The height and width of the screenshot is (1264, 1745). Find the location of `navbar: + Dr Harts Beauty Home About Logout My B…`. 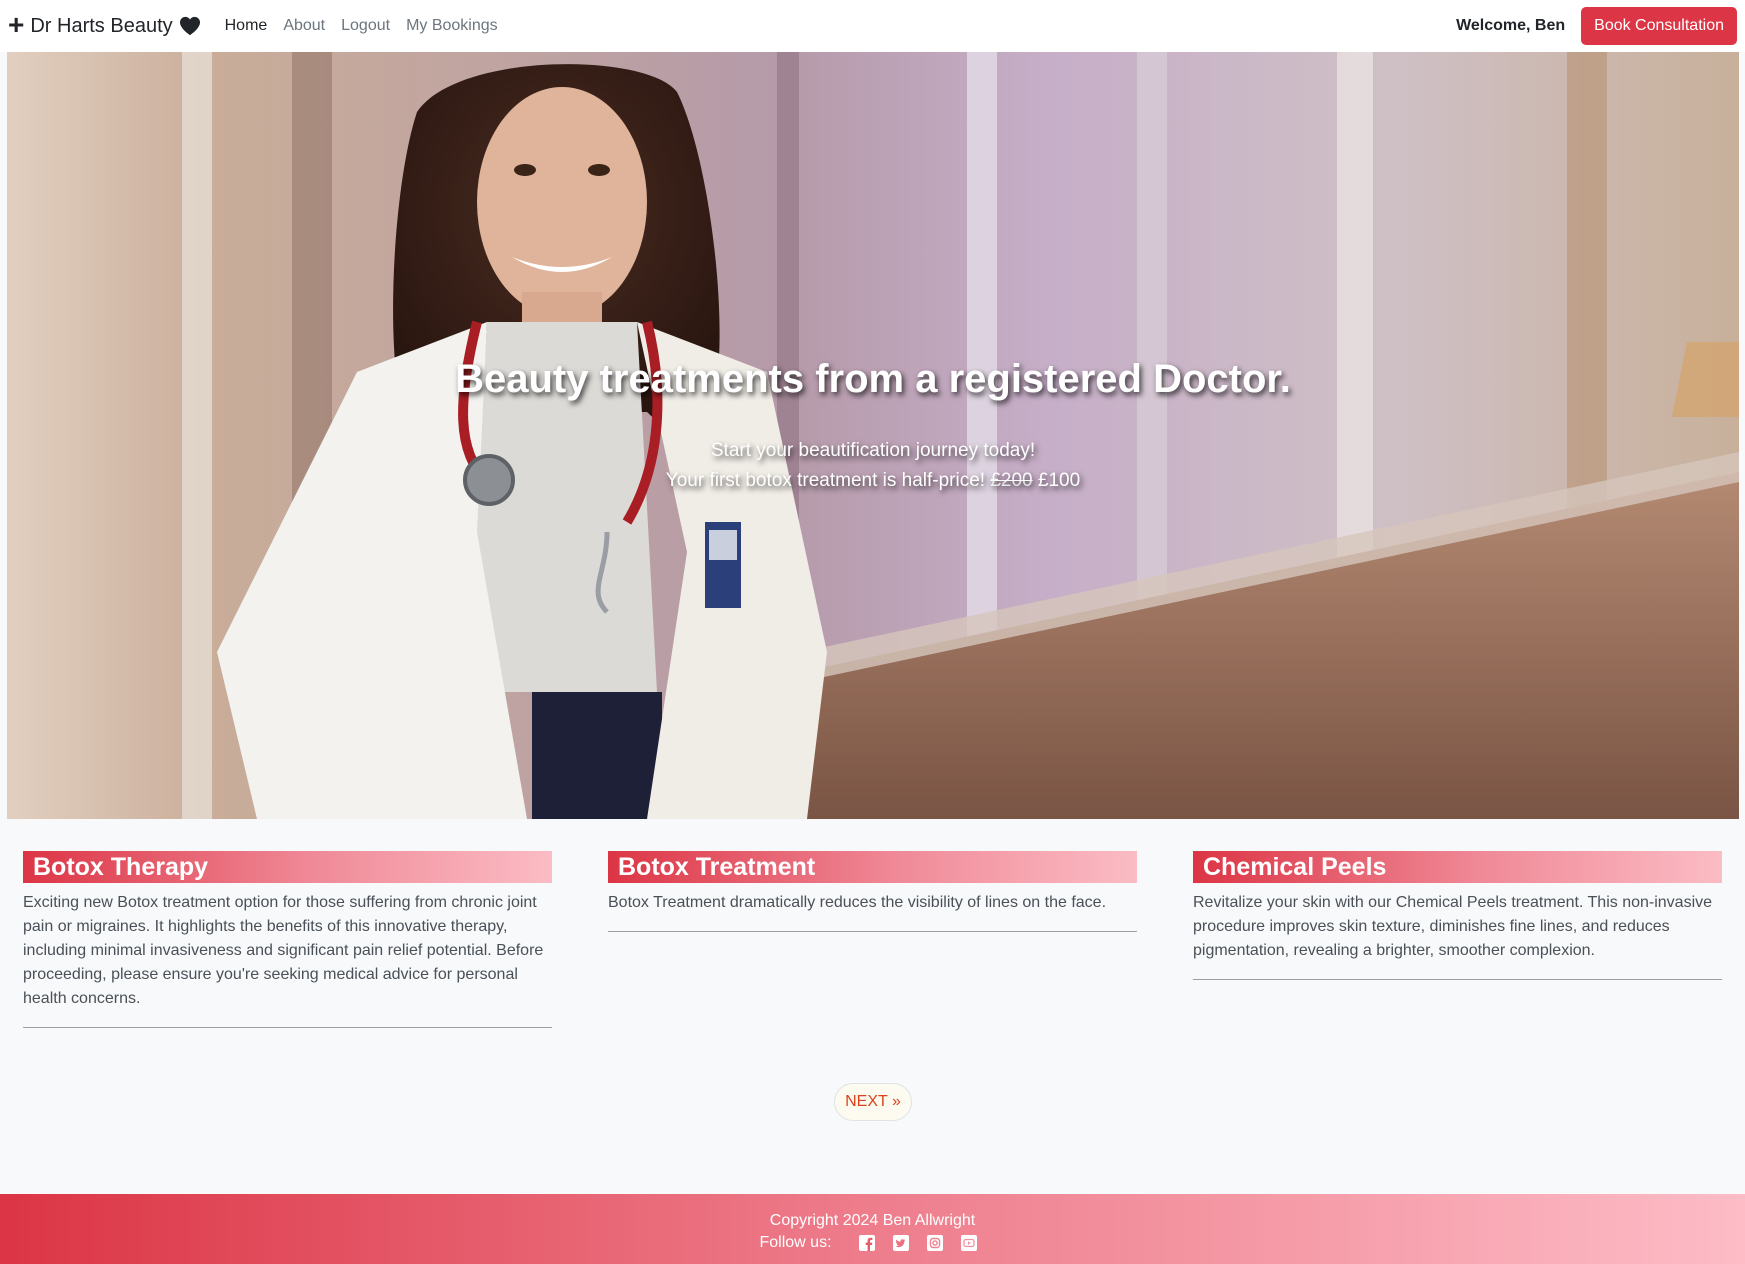

navbar: + Dr Harts Beauty Home About Logout My B… is located at coordinates (872, 26).